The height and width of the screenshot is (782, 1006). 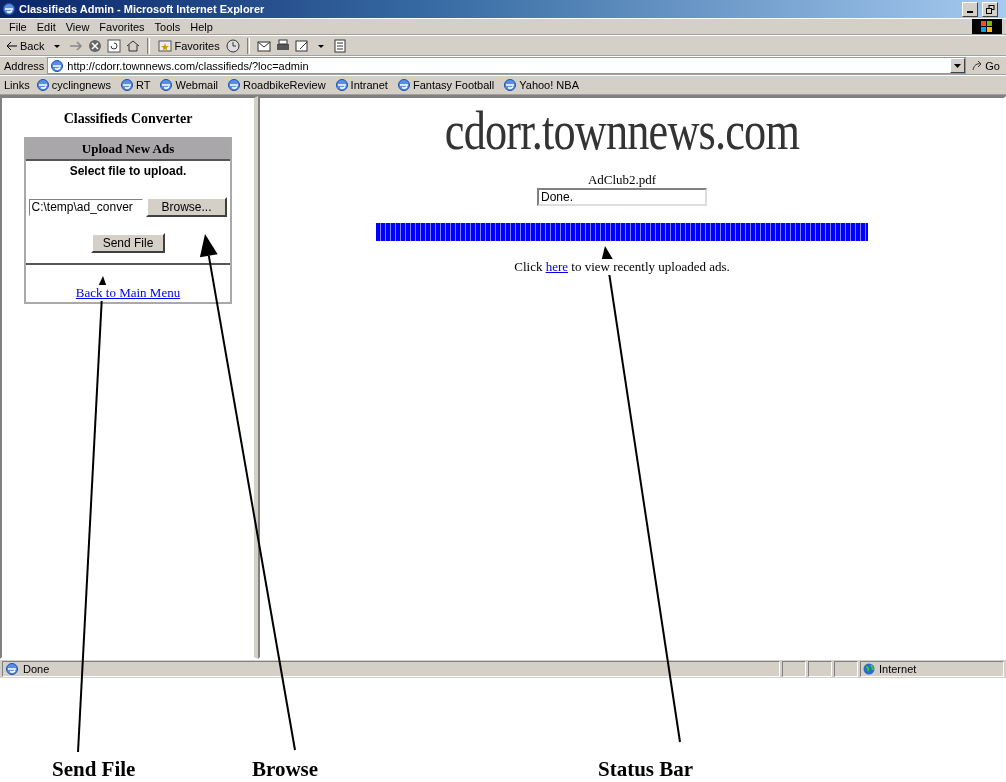 What do you see at coordinates (622, 197) in the screenshot?
I see `status-field: Done.` at bounding box center [622, 197].